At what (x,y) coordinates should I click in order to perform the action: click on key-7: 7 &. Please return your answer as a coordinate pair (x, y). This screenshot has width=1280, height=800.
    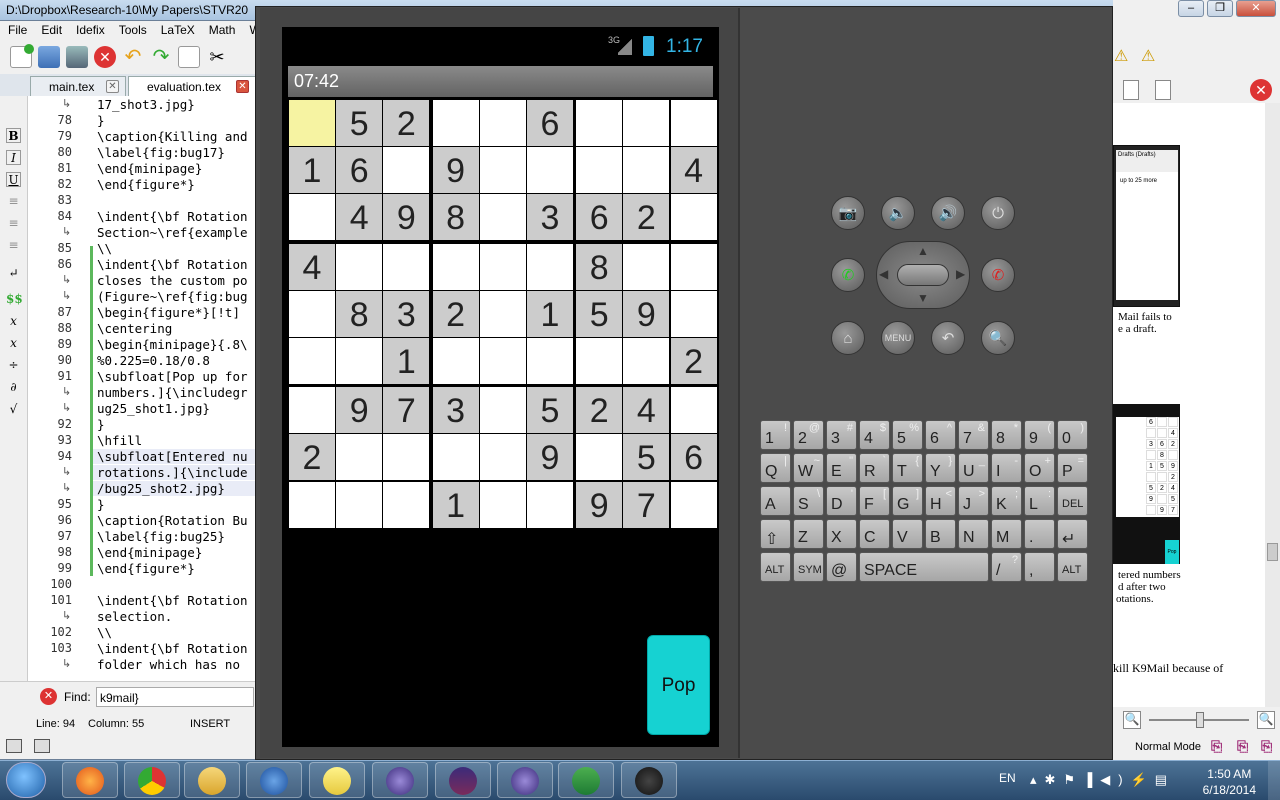
    Looking at the image, I should click on (973, 435).